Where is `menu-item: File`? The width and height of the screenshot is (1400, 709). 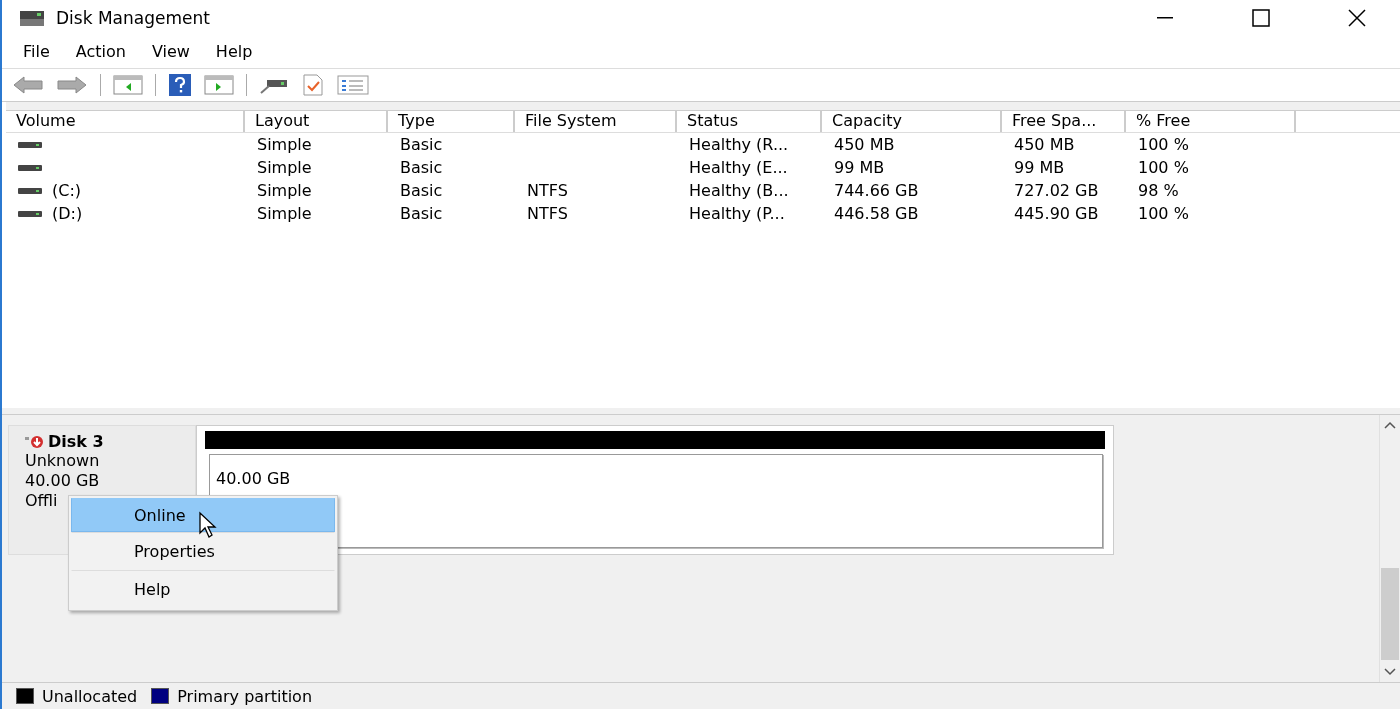 menu-item: File is located at coordinates (36, 51).